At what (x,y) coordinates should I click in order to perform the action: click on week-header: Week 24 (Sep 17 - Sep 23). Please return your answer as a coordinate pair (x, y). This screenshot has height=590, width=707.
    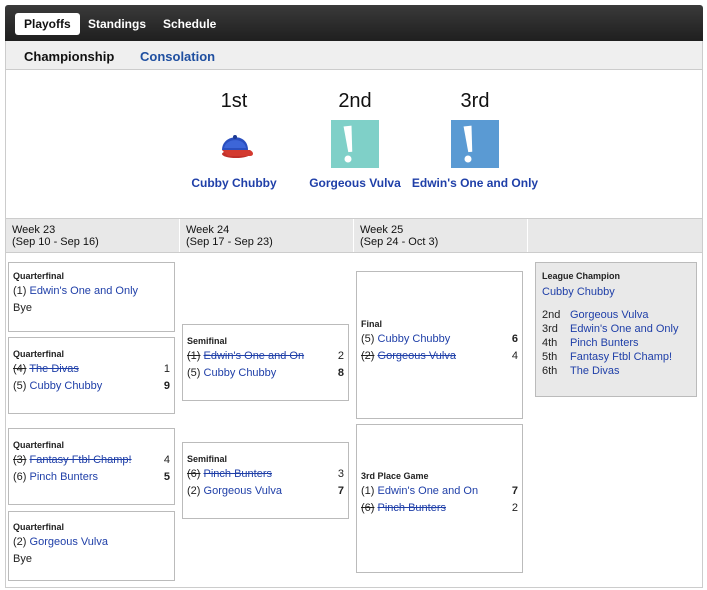
    Looking at the image, I should click on (267, 235).